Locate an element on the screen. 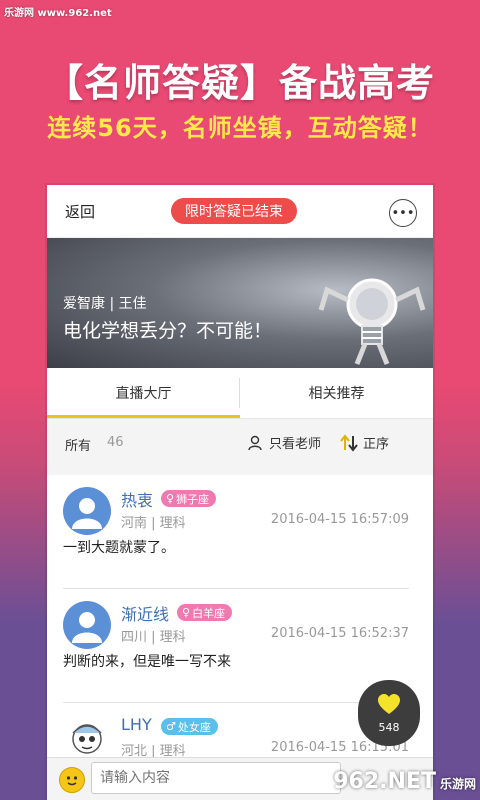 The height and width of the screenshot is (800, 480). user-meta: 河南 | 理科 is located at coordinates (153, 523).